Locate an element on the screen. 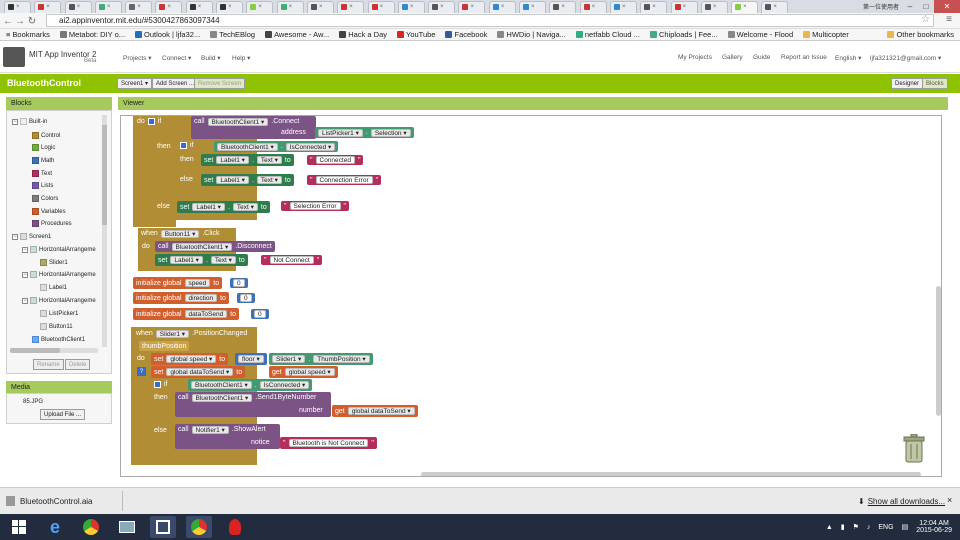 The width and height of the screenshot is (960, 540). tree-colors: Colors is located at coordinates (49, 199).